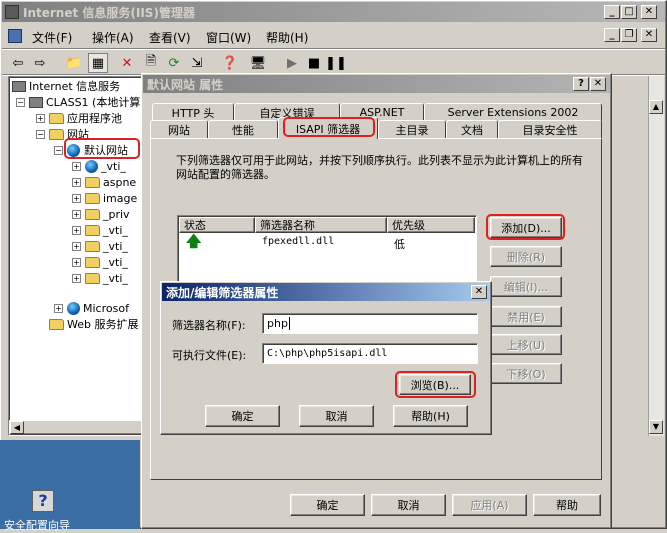 The height and width of the screenshot is (533, 667). I want to click on show-tree-icon: ▦, so click(98, 63).